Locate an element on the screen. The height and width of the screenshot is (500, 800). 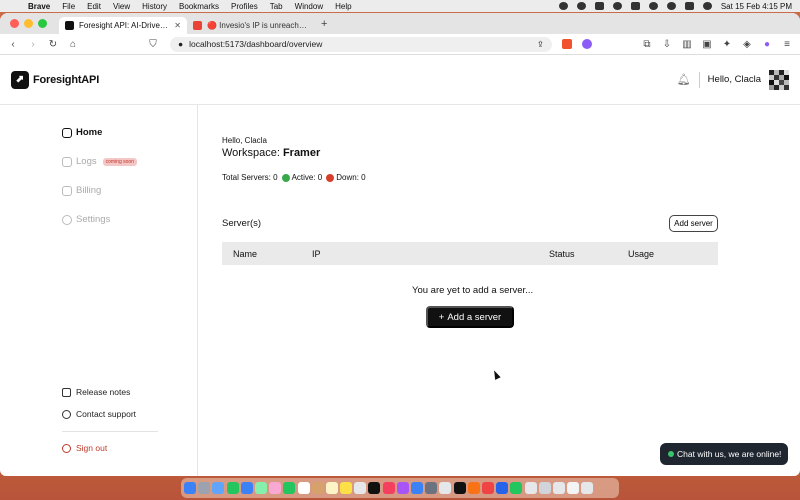
extensions-icon: ⧉ is located at coordinates (647, 44).